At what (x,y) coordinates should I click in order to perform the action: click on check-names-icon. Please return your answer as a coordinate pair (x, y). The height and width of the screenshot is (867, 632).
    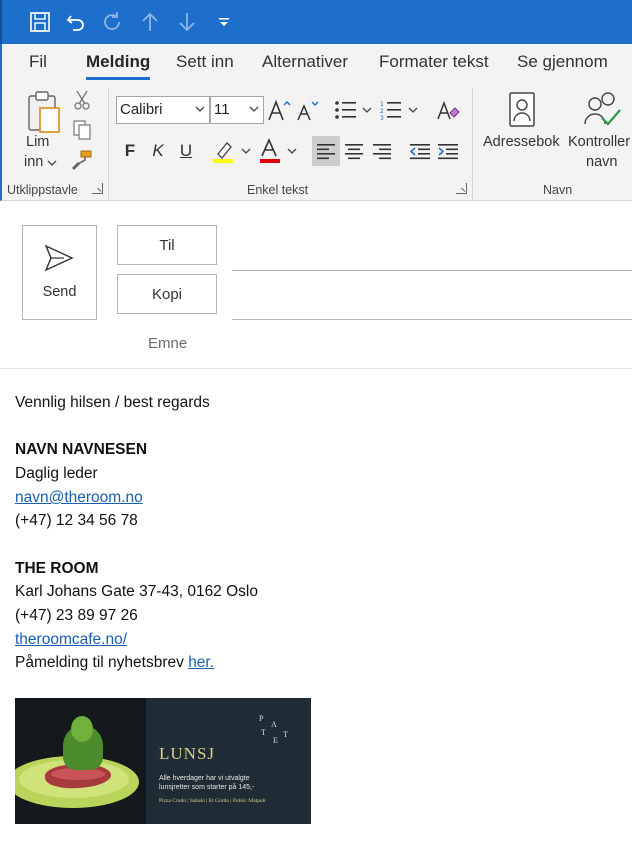
    Looking at the image, I should click on (602, 110).